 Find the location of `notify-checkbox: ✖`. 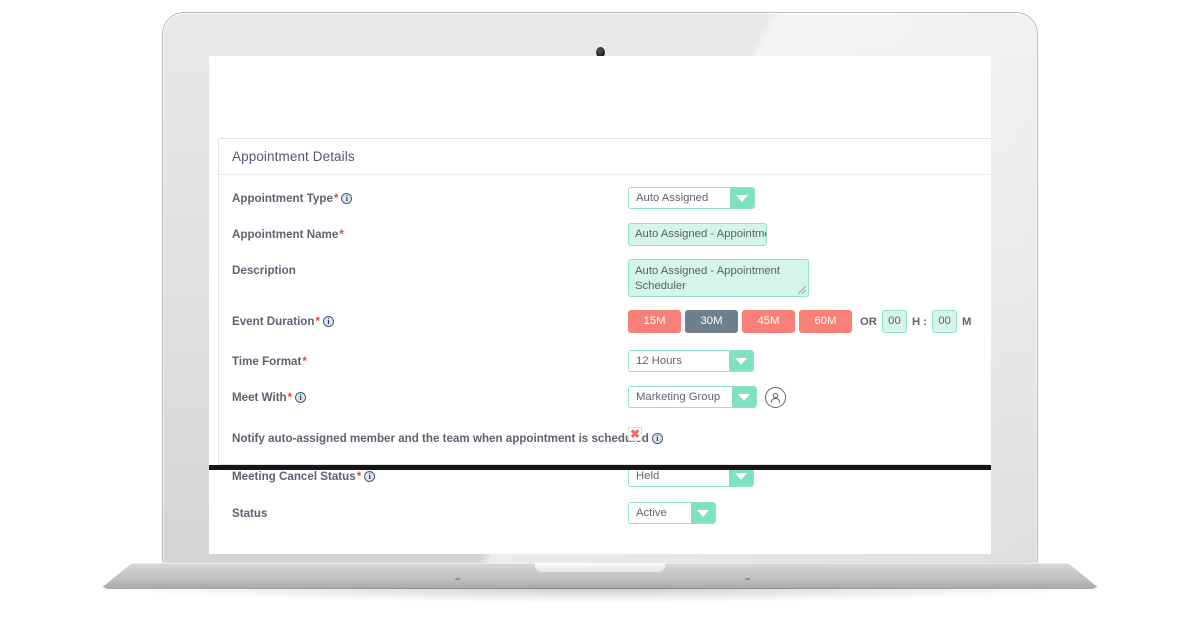

notify-checkbox: ✖ is located at coordinates (635, 434).